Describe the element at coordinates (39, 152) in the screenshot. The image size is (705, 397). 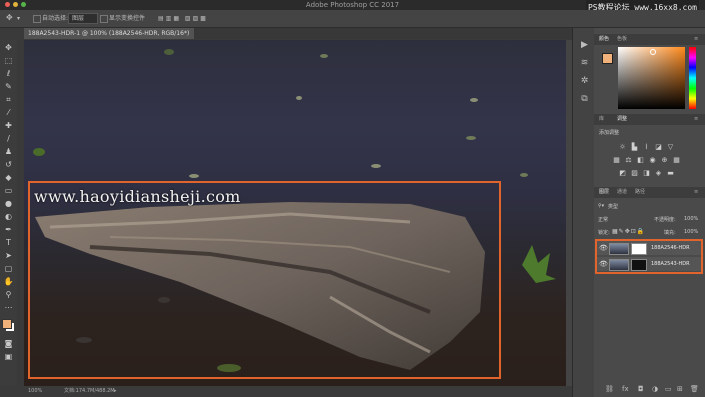
I see `plant-sprout` at that location.